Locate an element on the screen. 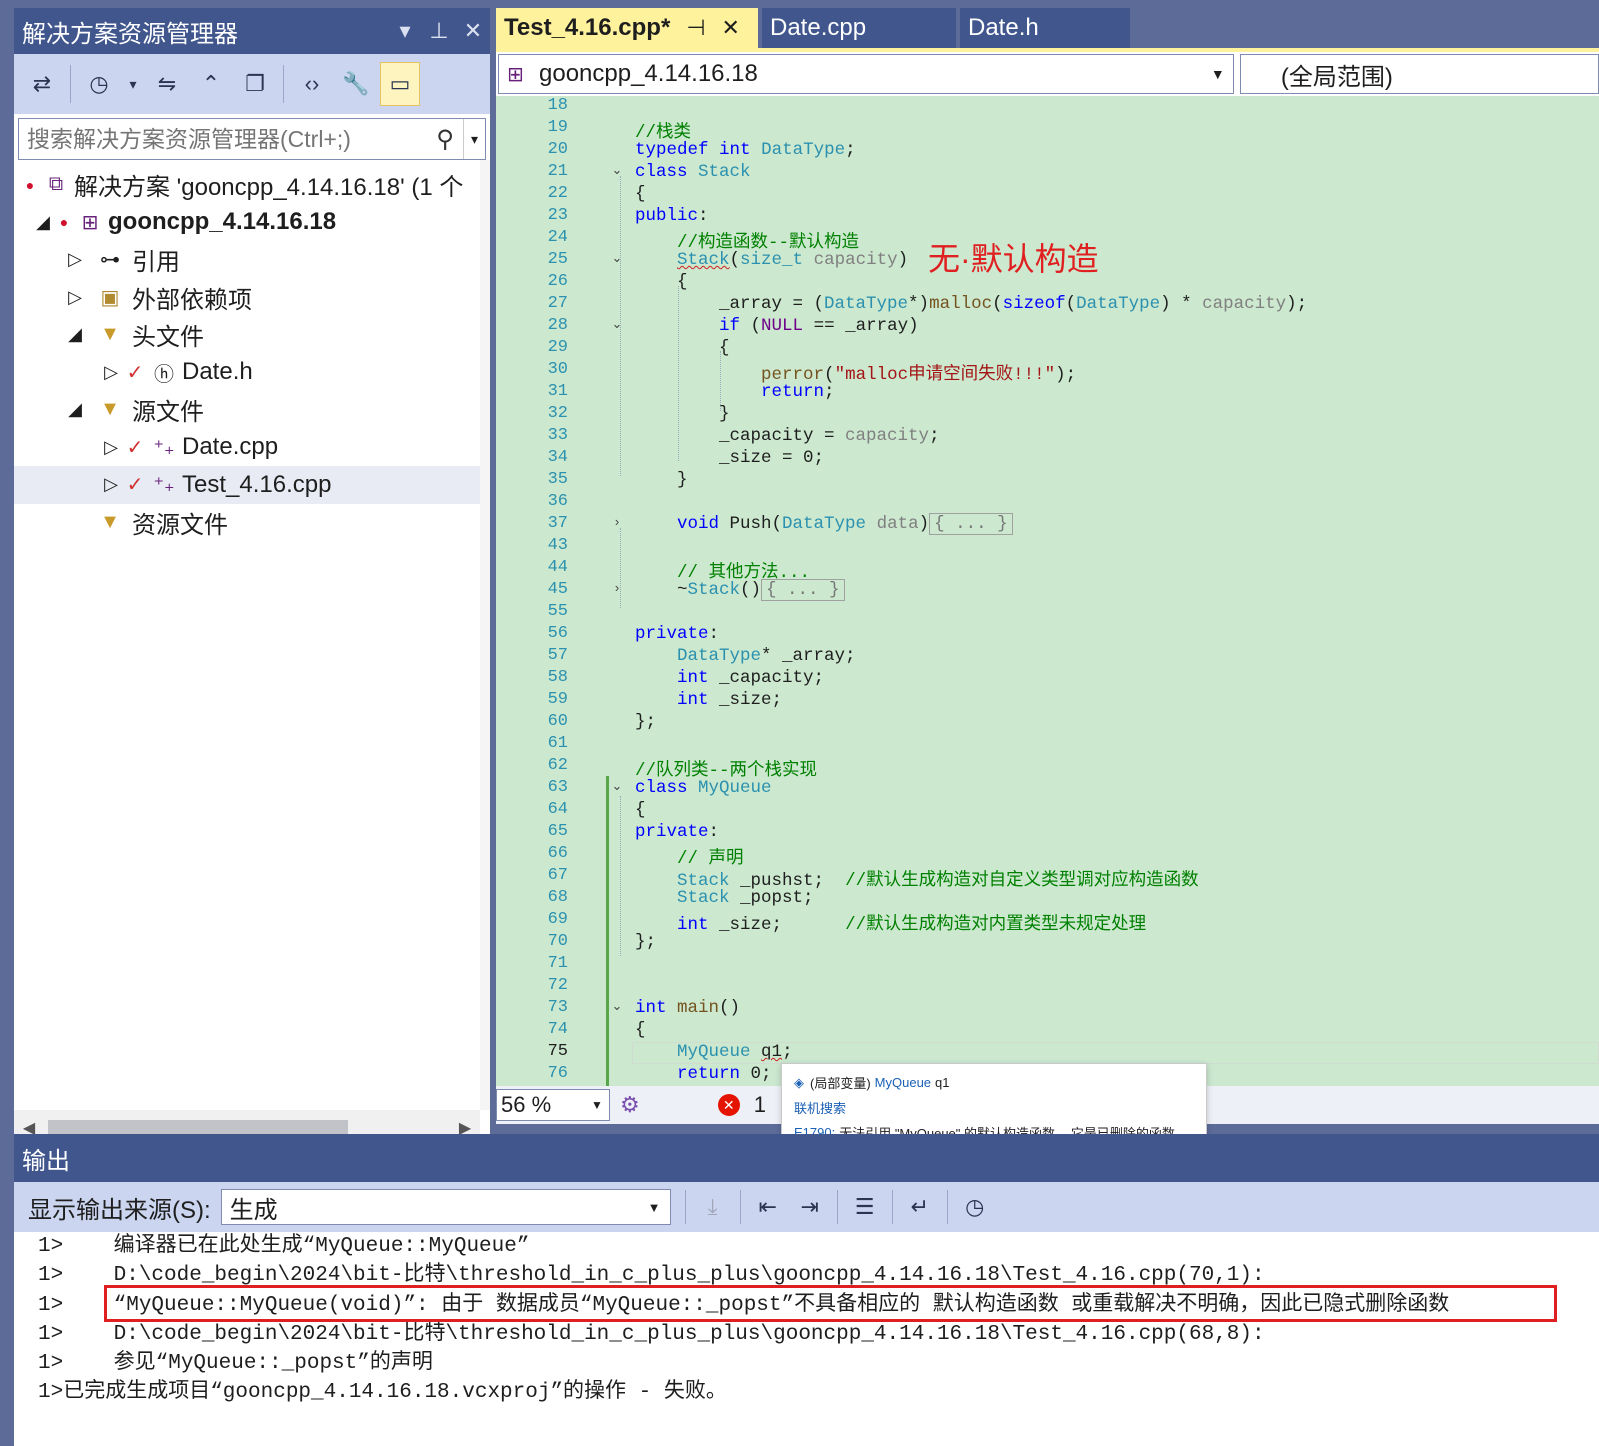  switch-views-icon: ⇄ is located at coordinates (42, 84).